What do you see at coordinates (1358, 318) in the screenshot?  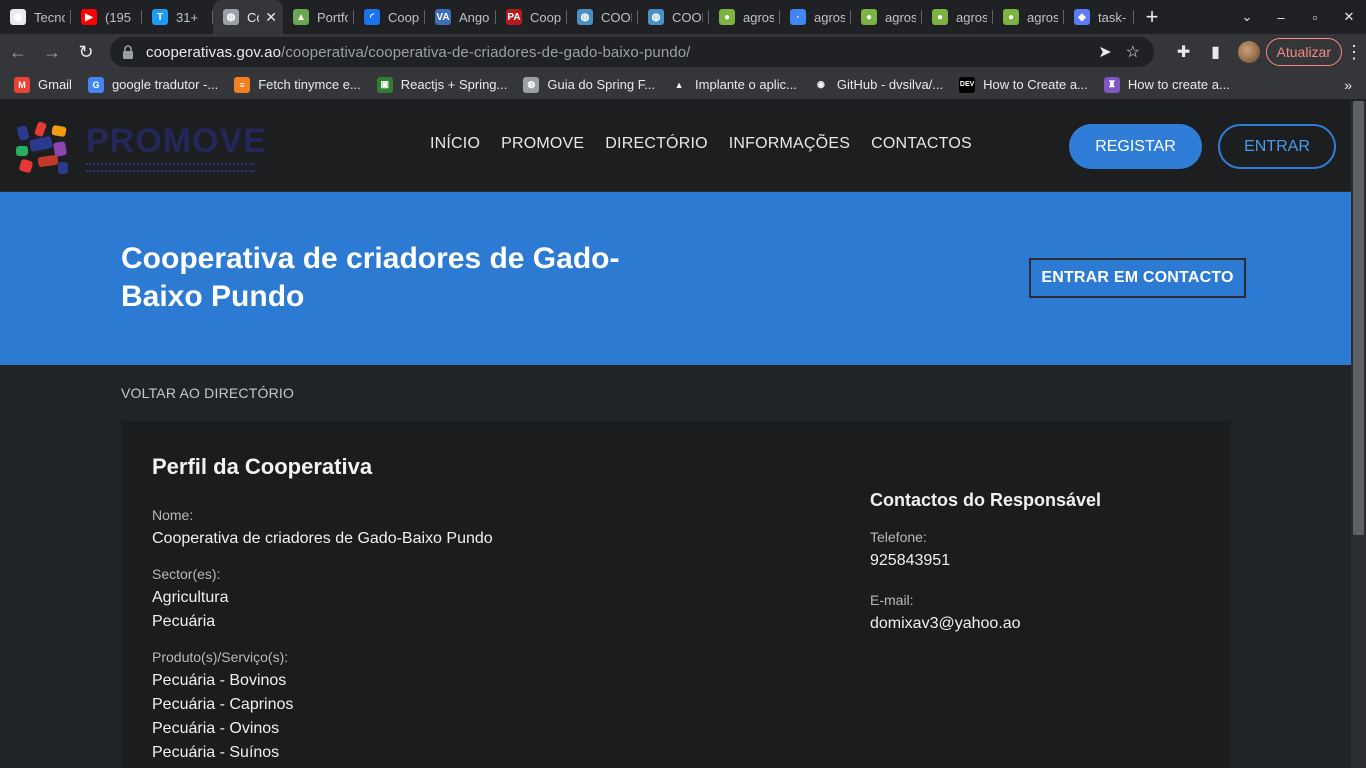 I see `scrollbar-thumb` at bounding box center [1358, 318].